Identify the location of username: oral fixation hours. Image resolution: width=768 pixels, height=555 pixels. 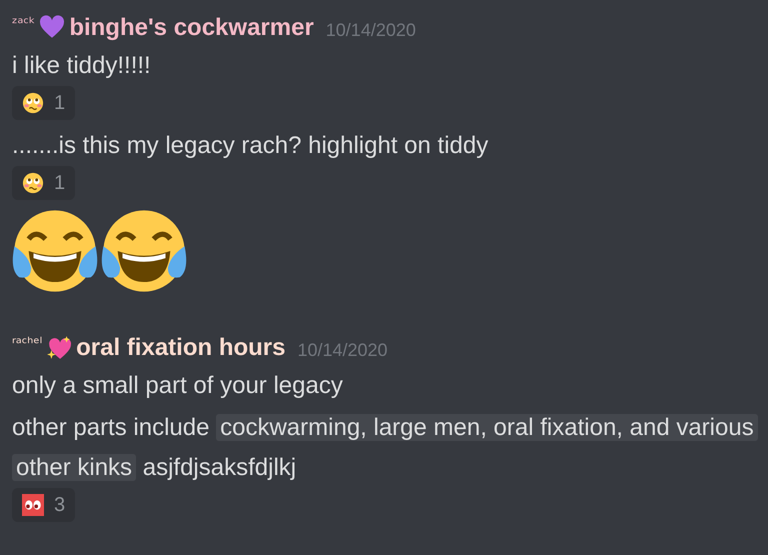
(181, 348).